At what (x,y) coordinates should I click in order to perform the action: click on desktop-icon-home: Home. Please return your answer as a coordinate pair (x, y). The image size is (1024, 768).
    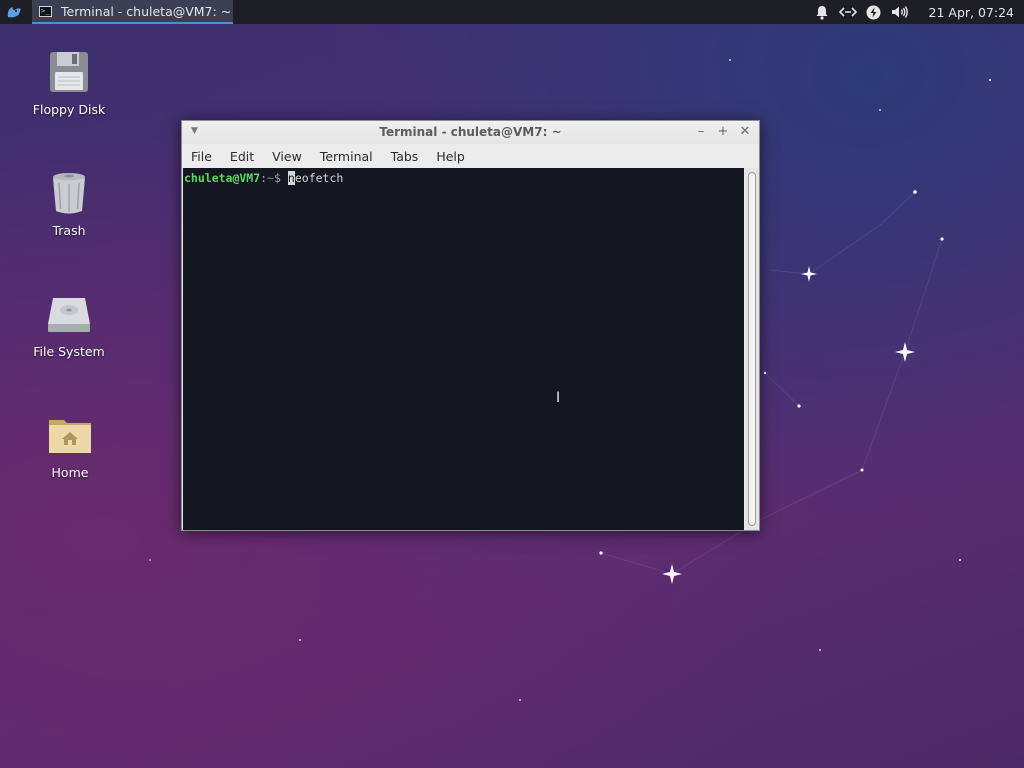
    Looking at the image, I should click on (70, 445).